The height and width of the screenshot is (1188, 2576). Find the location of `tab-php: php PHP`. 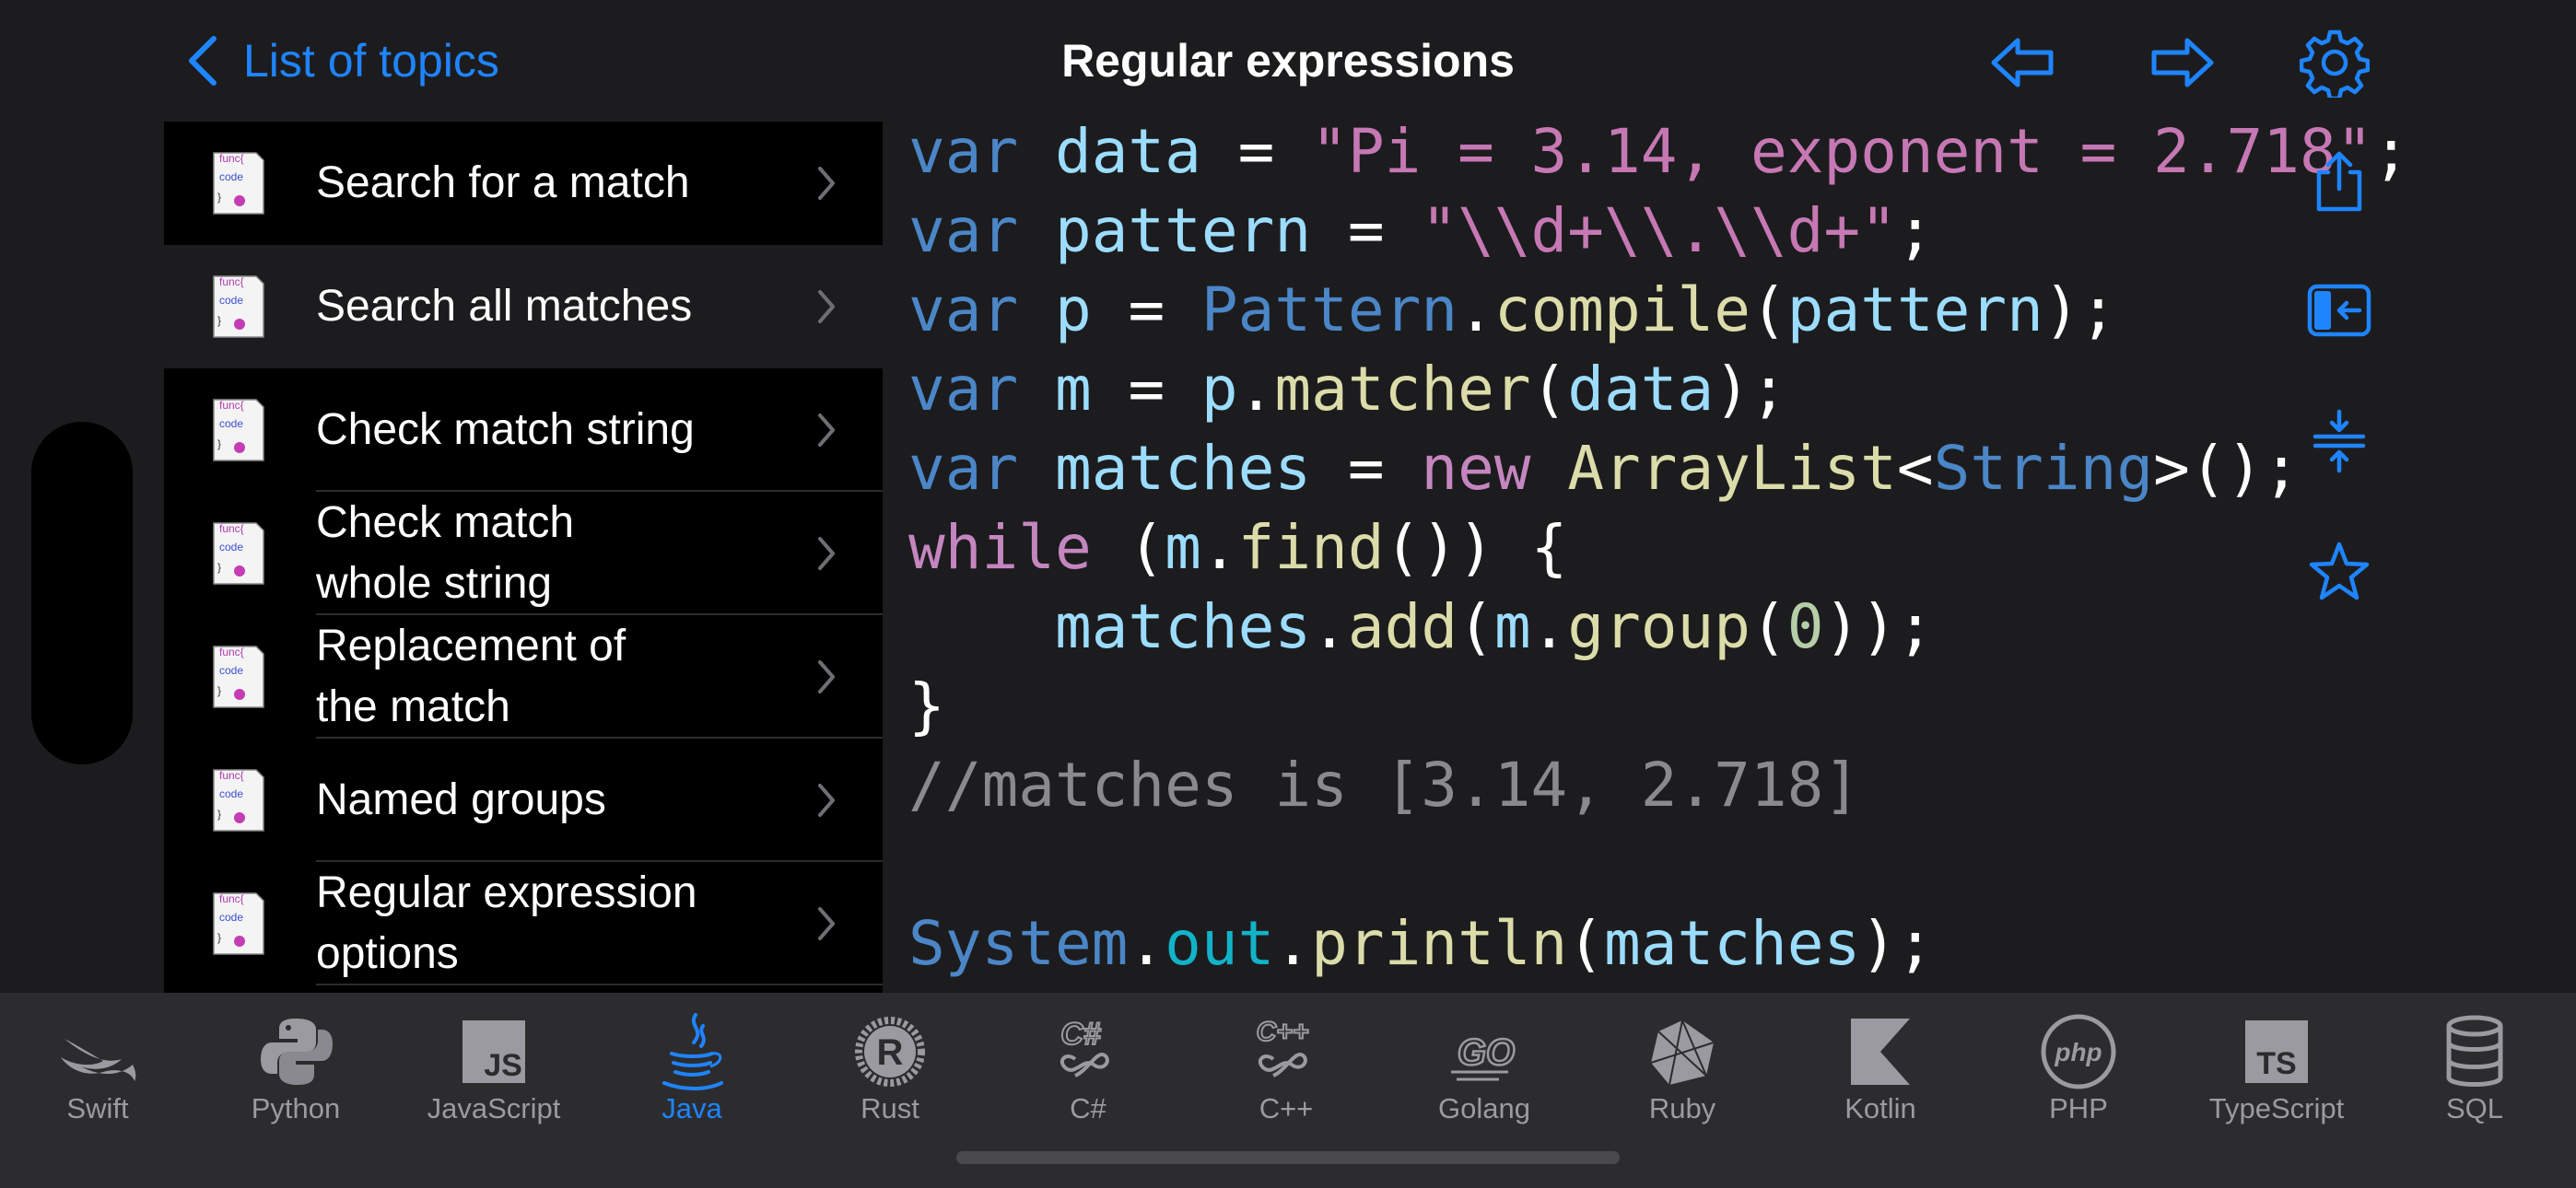

tab-php: php PHP is located at coordinates (2078, 1071).